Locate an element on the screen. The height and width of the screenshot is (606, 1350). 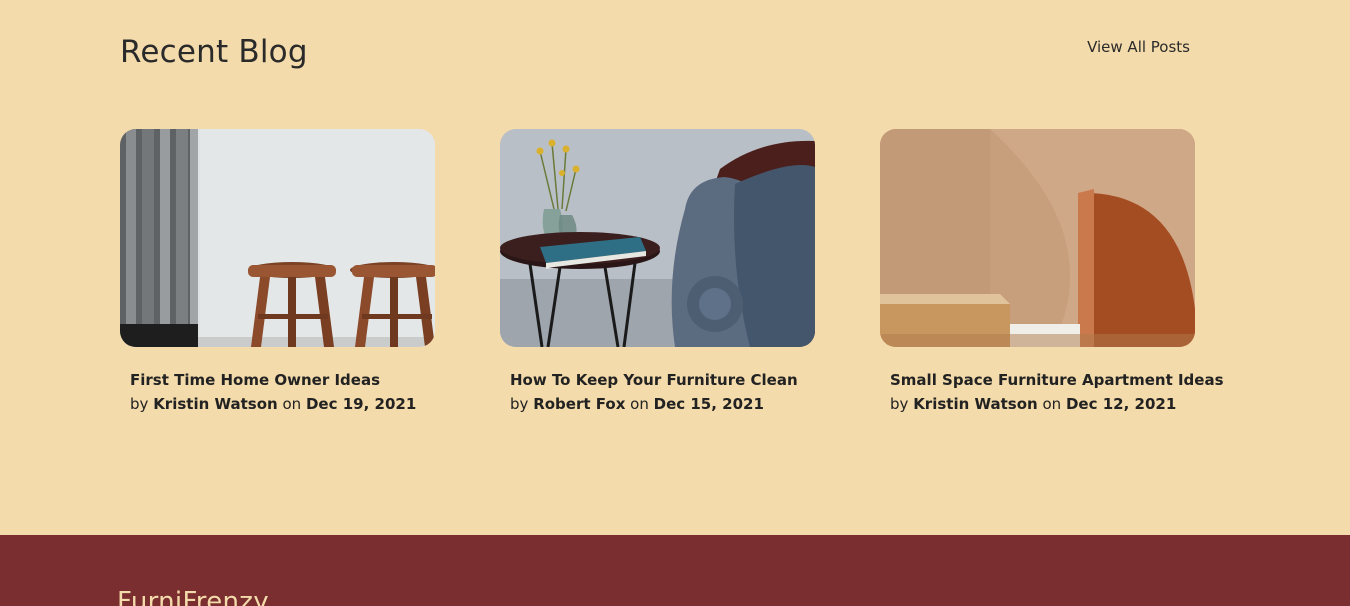
post-date: Dec 15, 2021 is located at coordinates (708, 404).